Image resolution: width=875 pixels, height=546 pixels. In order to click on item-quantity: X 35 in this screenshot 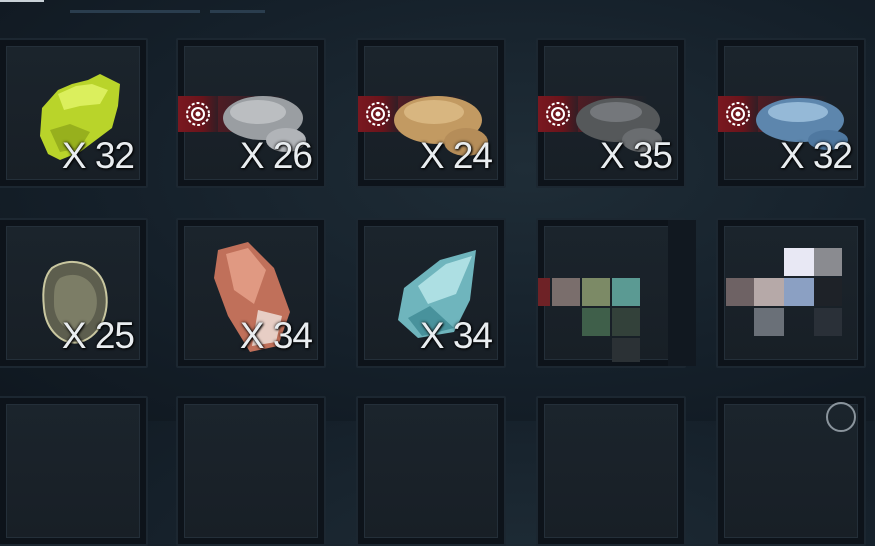, I will do `click(636, 155)`.